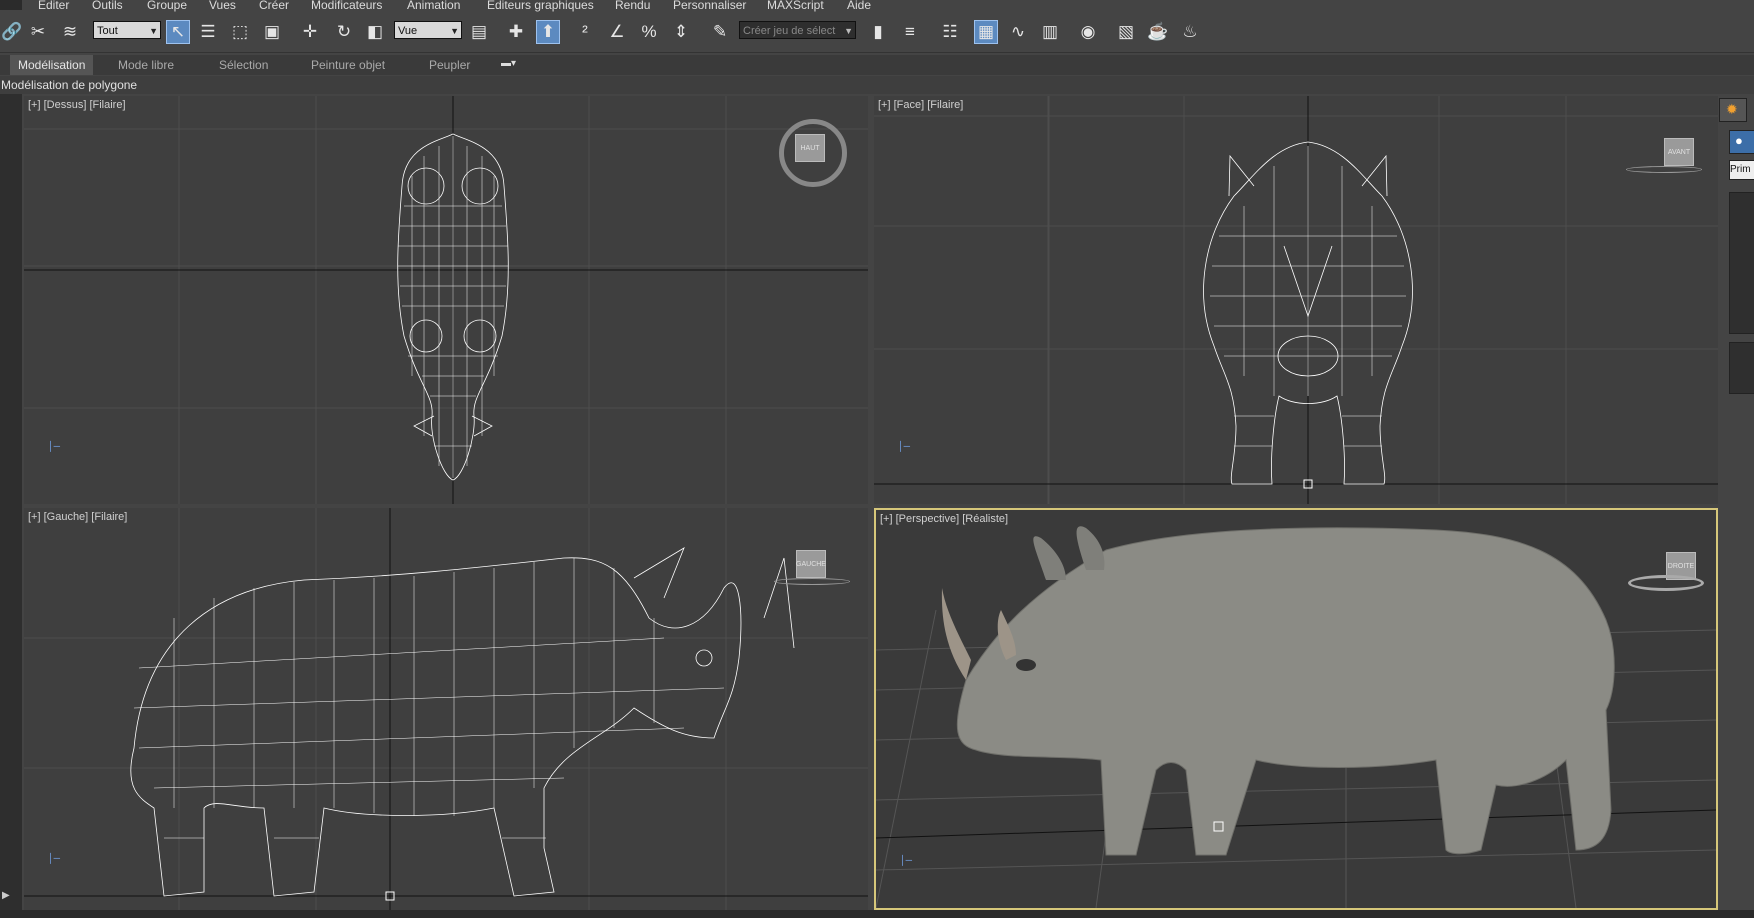 The height and width of the screenshot is (918, 1754). I want to click on menu-animation: Animation, so click(433, 6).